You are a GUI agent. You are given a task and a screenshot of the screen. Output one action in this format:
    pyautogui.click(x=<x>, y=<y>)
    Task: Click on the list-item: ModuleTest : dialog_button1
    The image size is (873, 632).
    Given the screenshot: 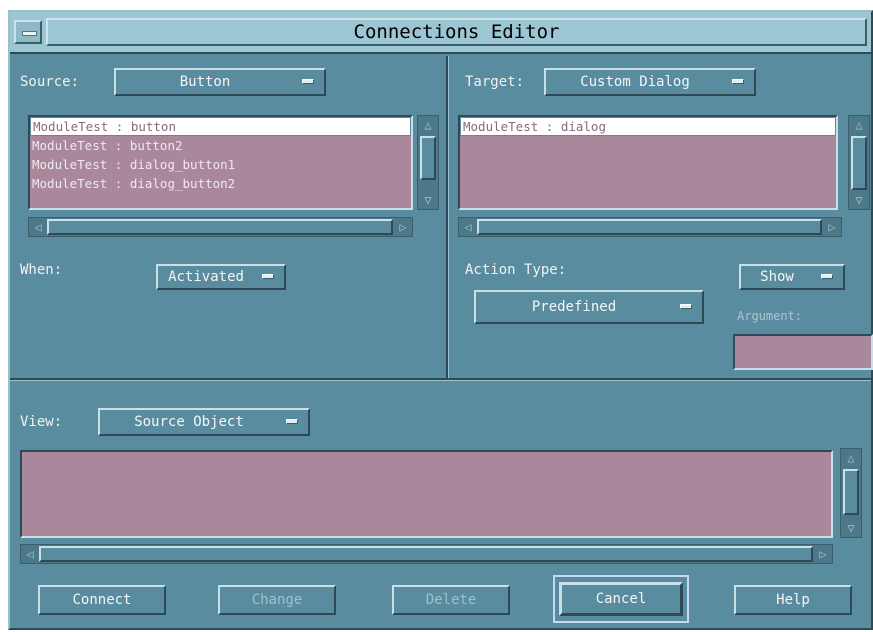 What is the action you would take?
    pyautogui.click(x=220, y=164)
    